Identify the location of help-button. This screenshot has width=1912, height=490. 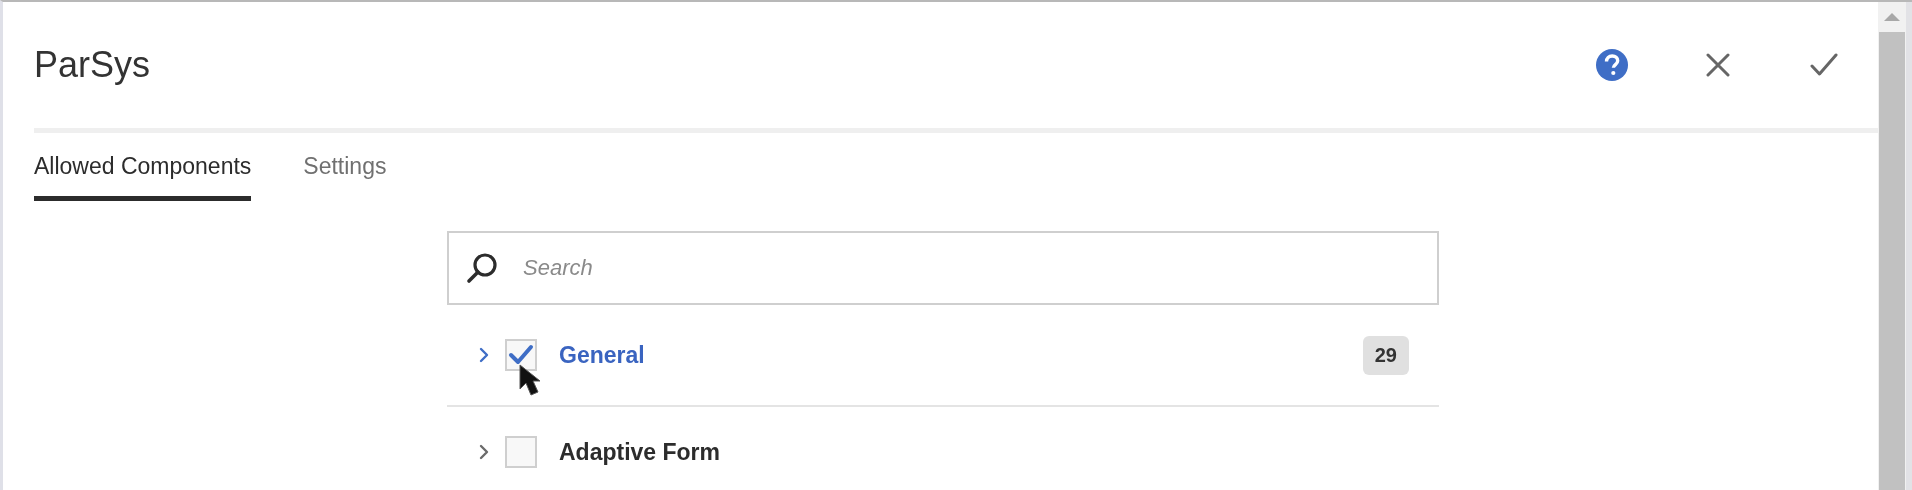
(1612, 65).